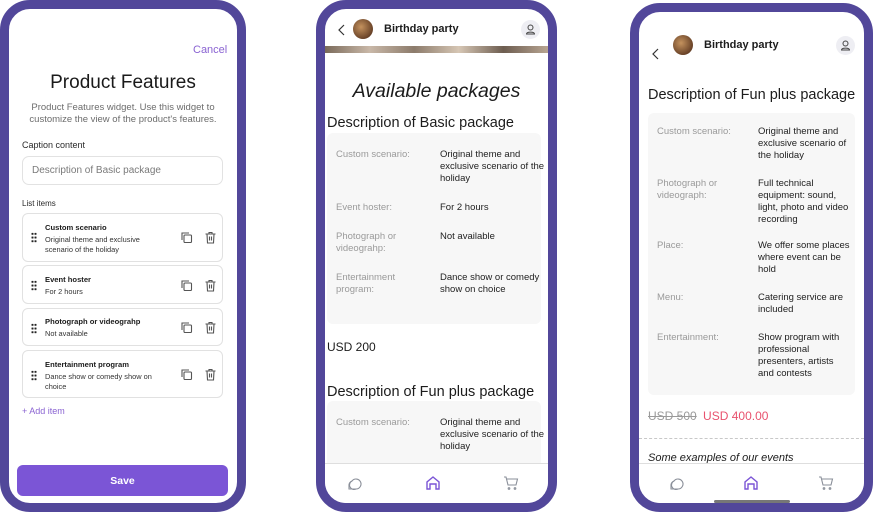 The height and width of the screenshot is (514, 873). What do you see at coordinates (93, 321) in the screenshot?
I see `item-title: Photograph or videograhp` at bounding box center [93, 321].